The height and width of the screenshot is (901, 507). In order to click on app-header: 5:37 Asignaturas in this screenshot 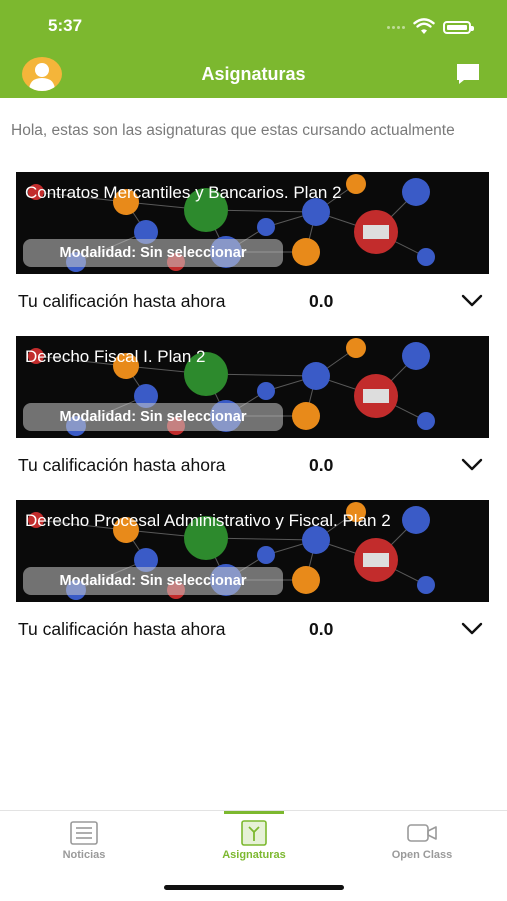, I will do `click(253, 49)`.